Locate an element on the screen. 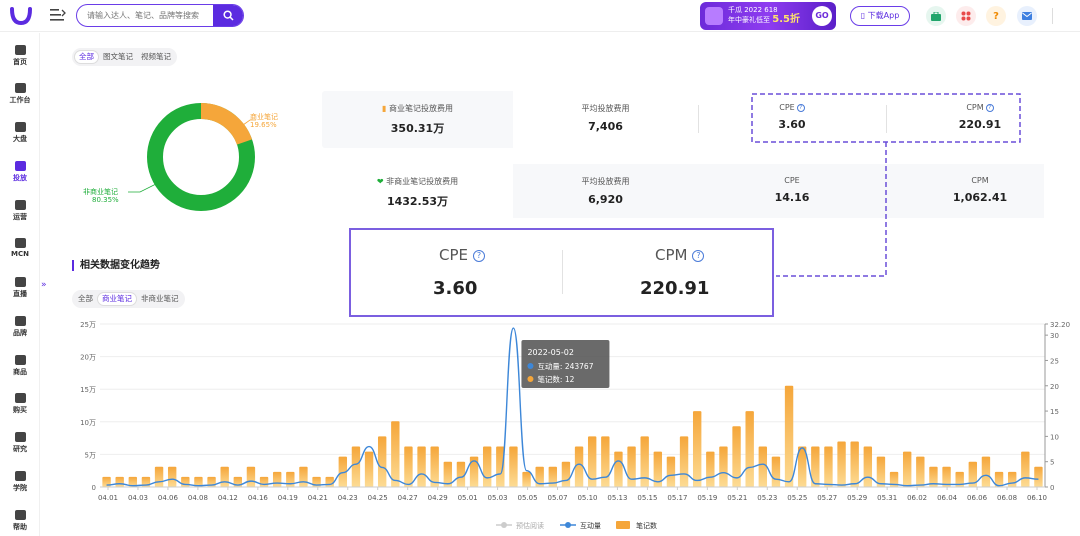 The height and width of the screenshot is (536, 1080). x-axis-tick: 05.17 is located at coordinates (677, 498).